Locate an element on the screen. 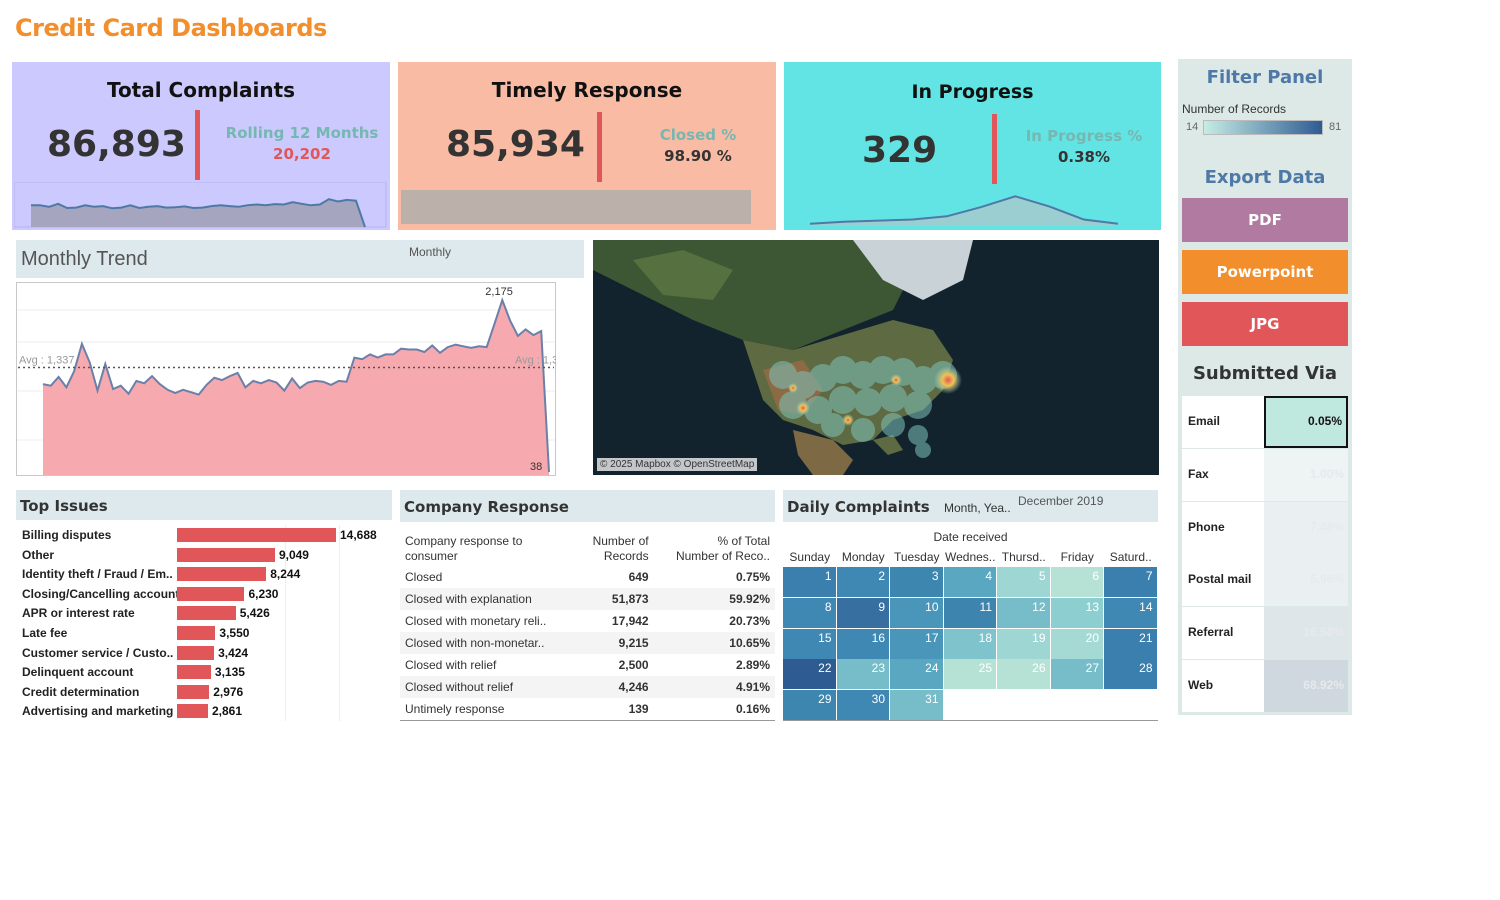  calendar-day: 8 is located at coordinates (809, 612).